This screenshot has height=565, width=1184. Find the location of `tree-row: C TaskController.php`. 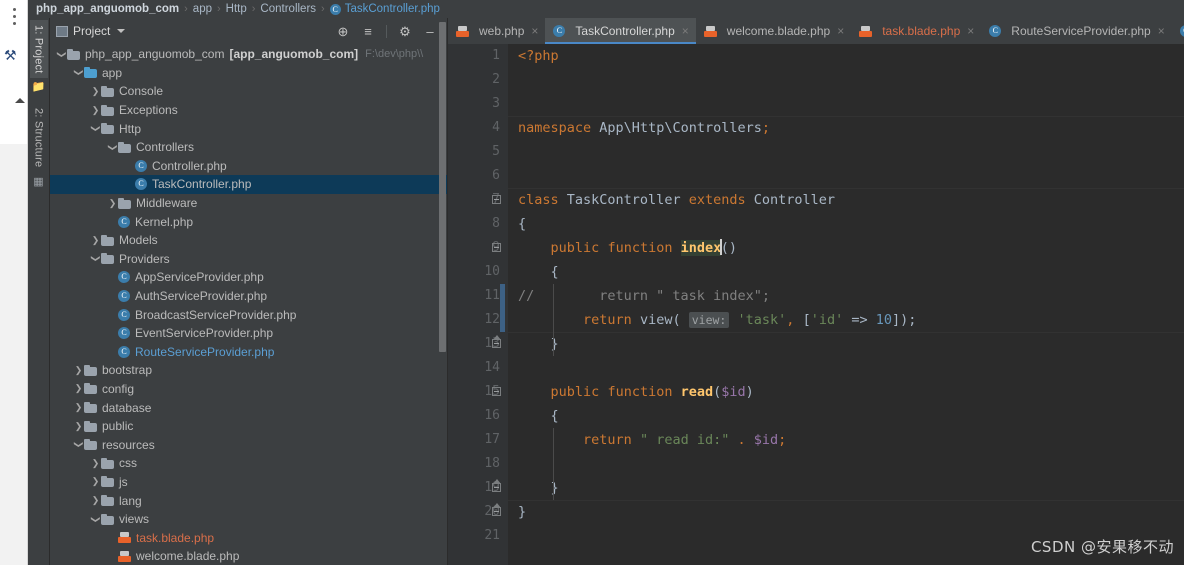

tree-row: C TaskController.php is located at coordinates (248, 184).